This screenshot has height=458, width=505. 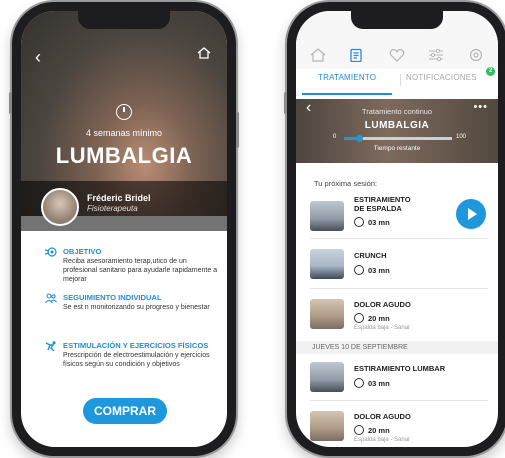 I want to click on sliders-icon, so click(x=436, y=55).